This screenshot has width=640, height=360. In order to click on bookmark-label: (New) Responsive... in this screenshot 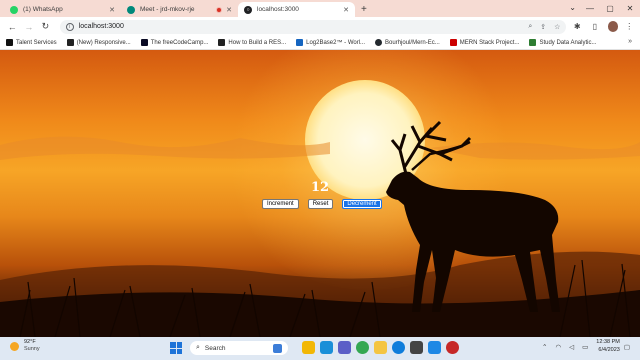, I will do `click(103, 42)`.